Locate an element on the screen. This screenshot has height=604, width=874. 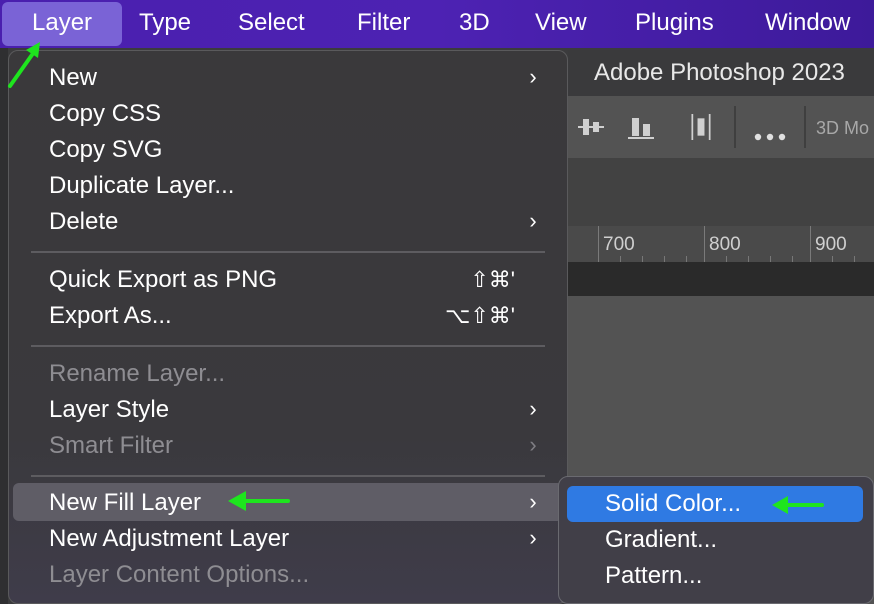
menu-select: Select is located at coordinates (271, 24).